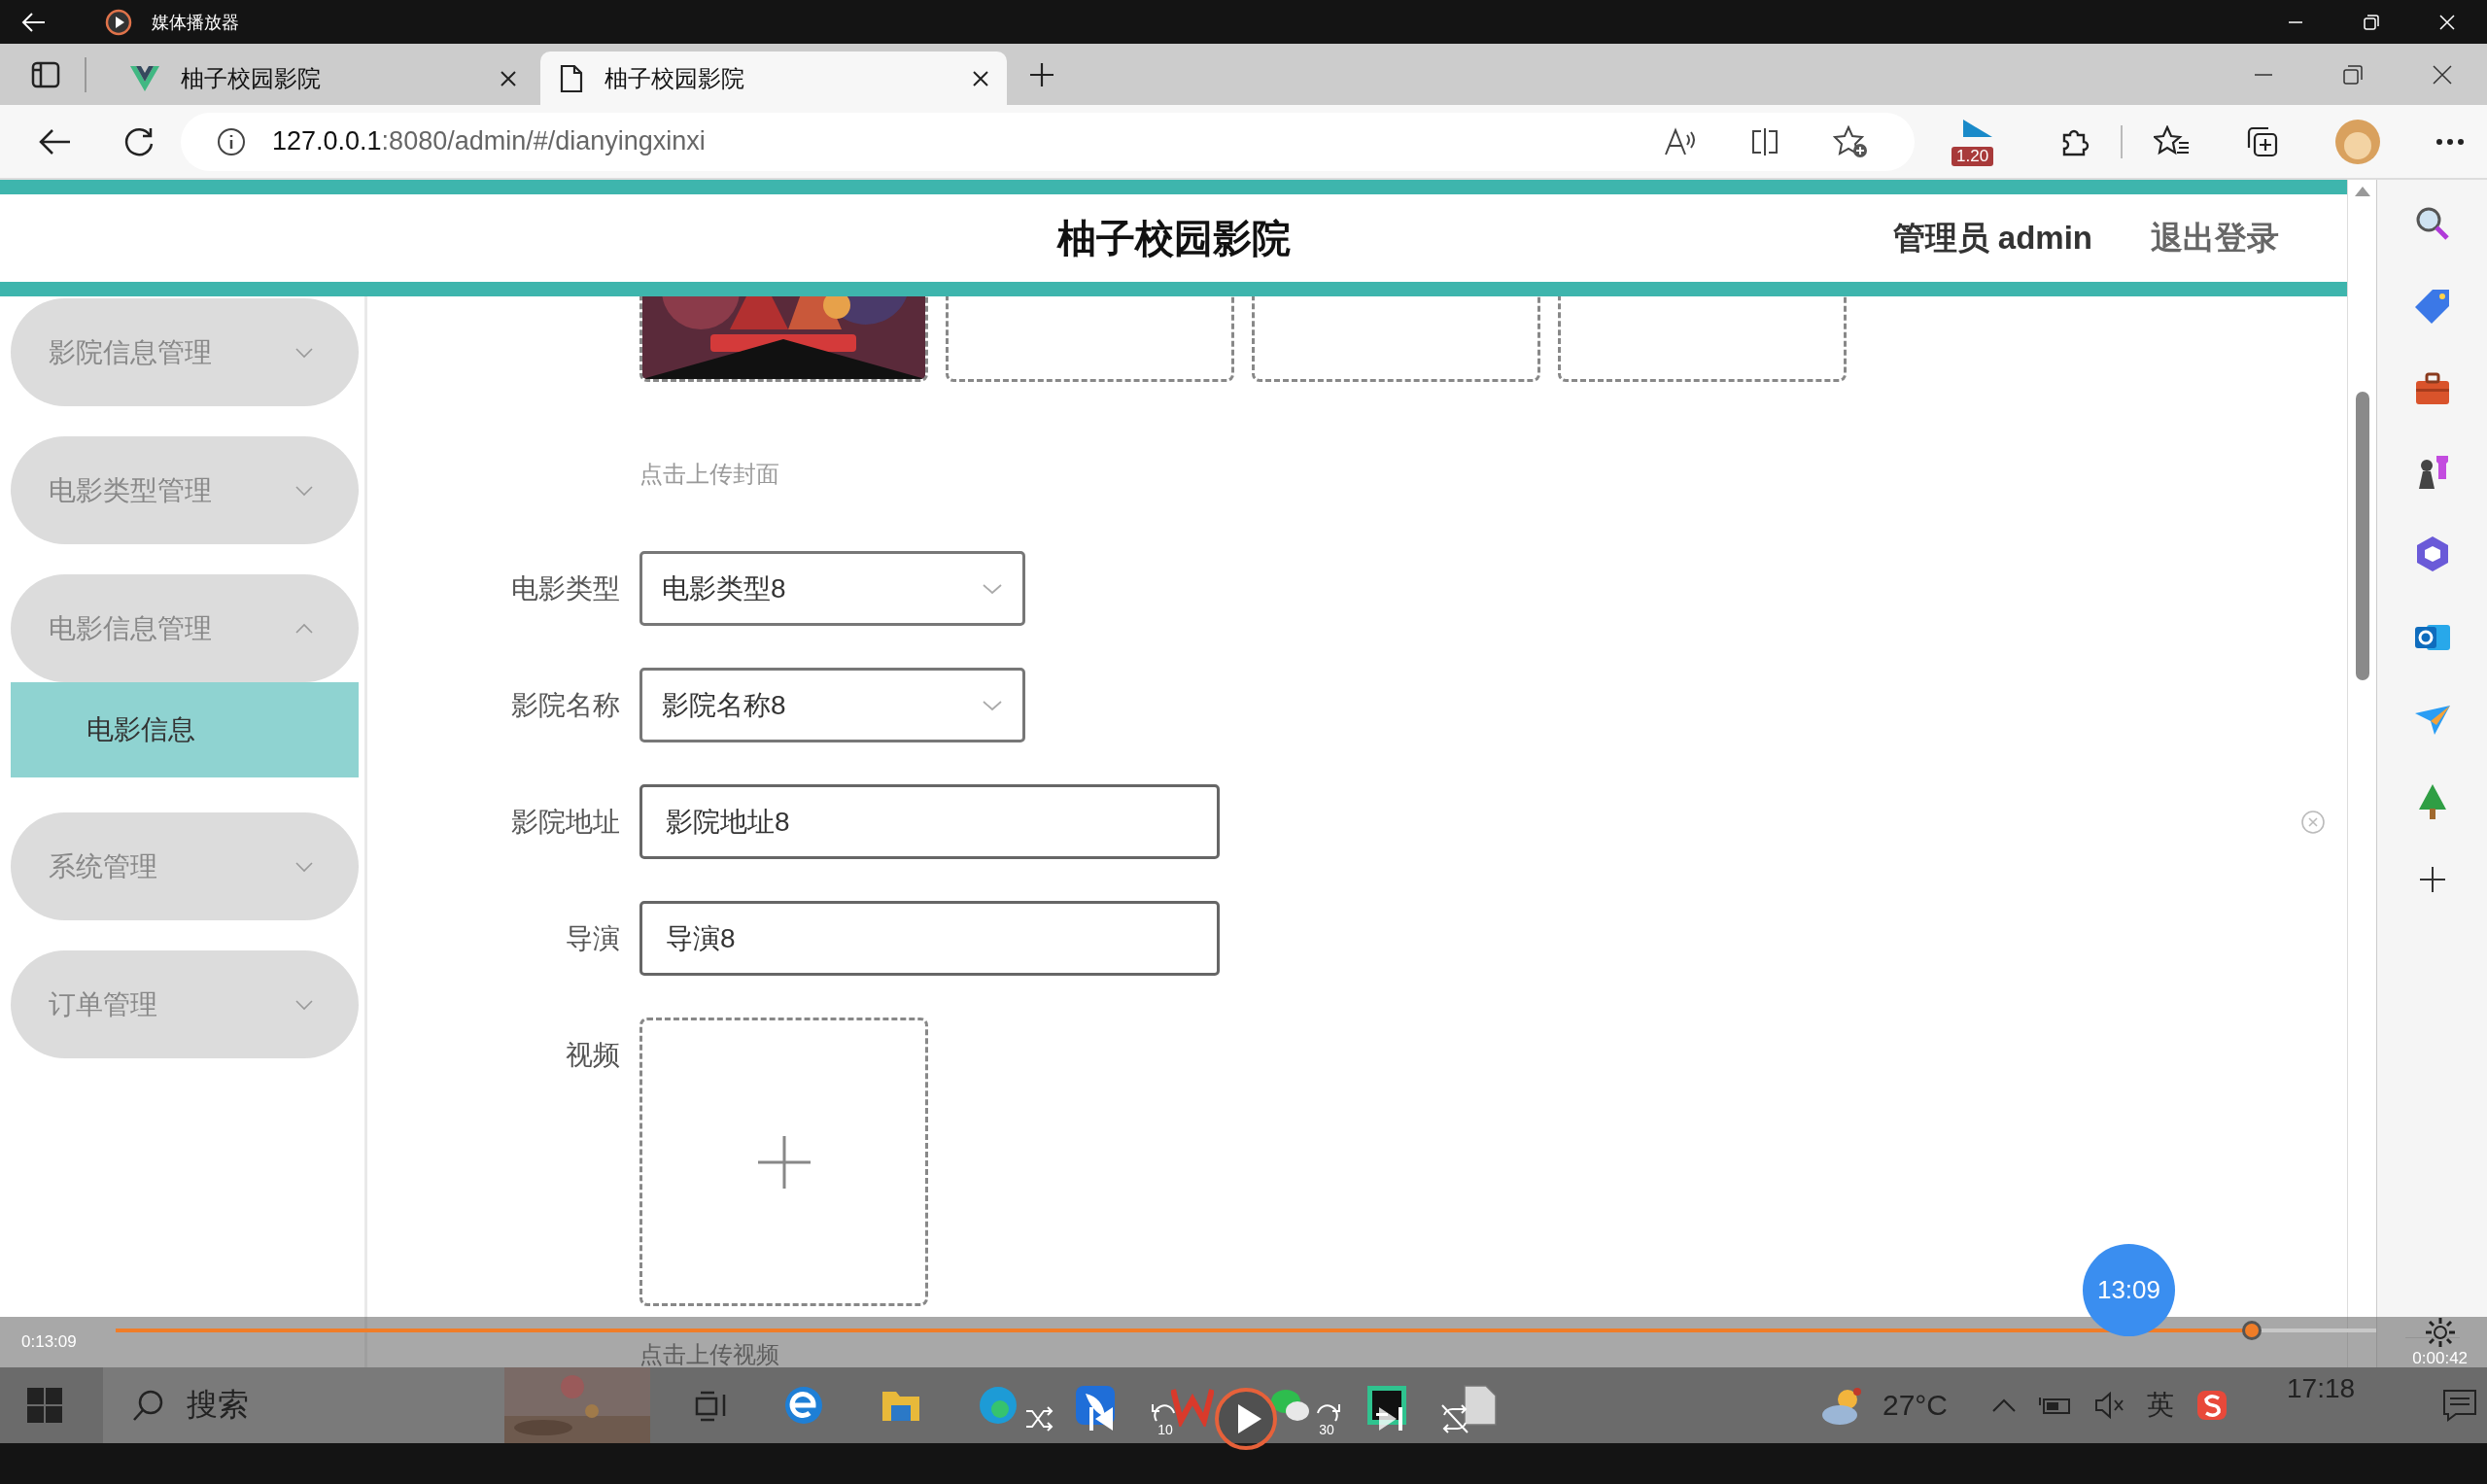  Describe the element at coordinates (1681, 141) in the screenshot. I see `read-aloud-icon` at that location.